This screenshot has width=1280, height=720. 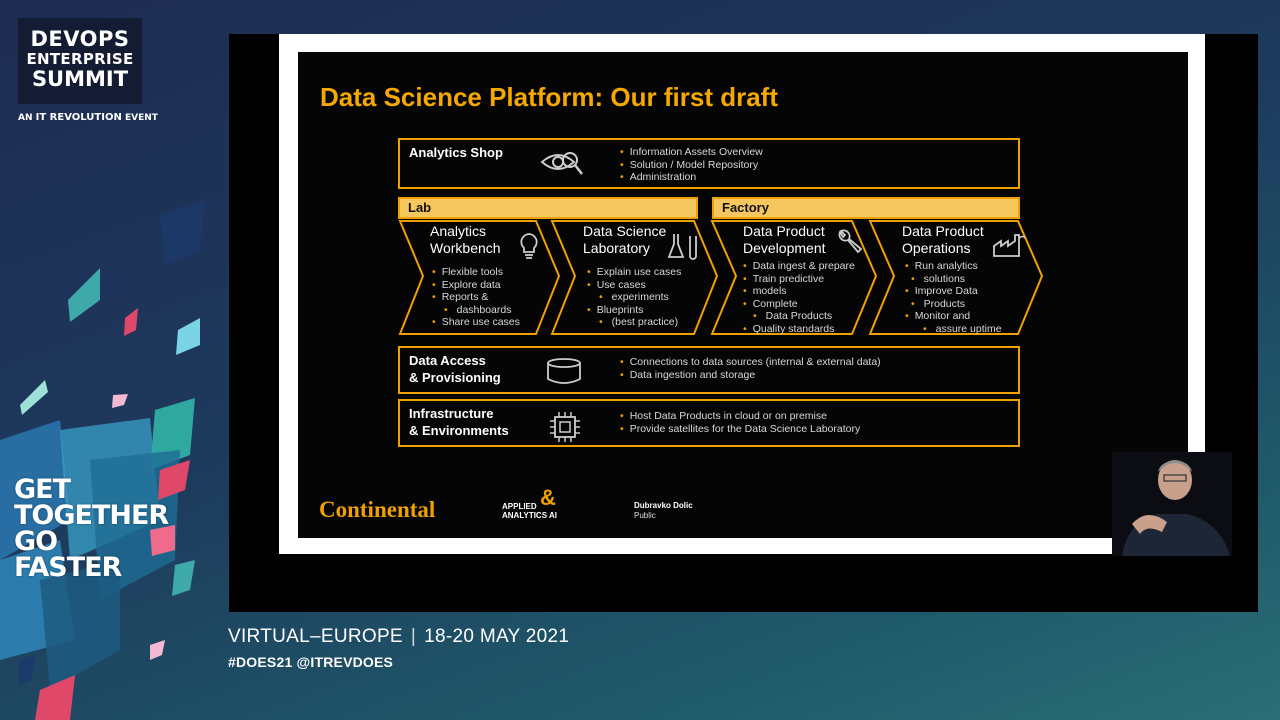 I want to click on bullet: Explain use cases, so click(x=634, y=272).